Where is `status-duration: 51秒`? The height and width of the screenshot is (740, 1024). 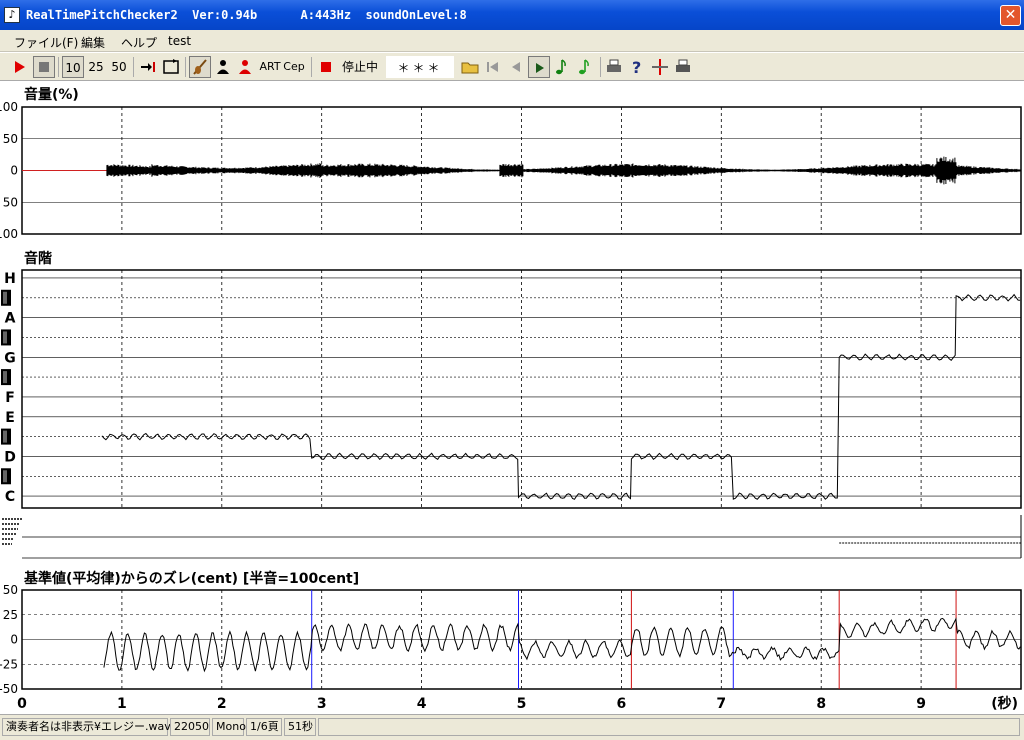 status-duration: 51秒 is located at coordinates (300, 727).